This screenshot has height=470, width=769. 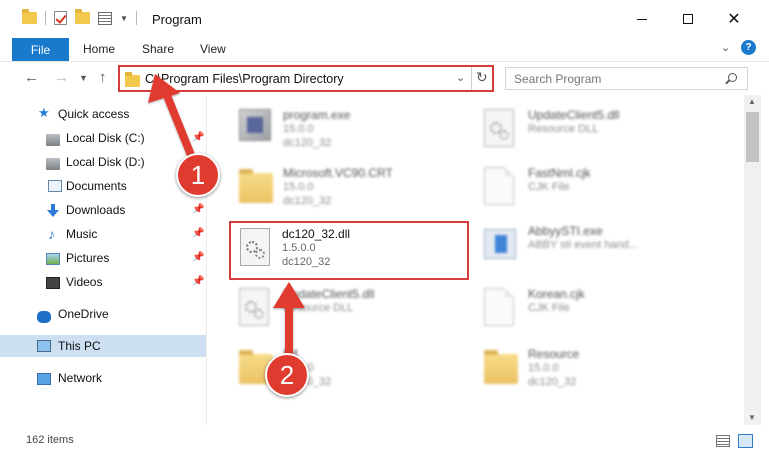 What do you see at coordinates (338, 173) in the screenshot?
I see `file-name: Microsoft.VC90.CRT` at bounding box center [338, 173].